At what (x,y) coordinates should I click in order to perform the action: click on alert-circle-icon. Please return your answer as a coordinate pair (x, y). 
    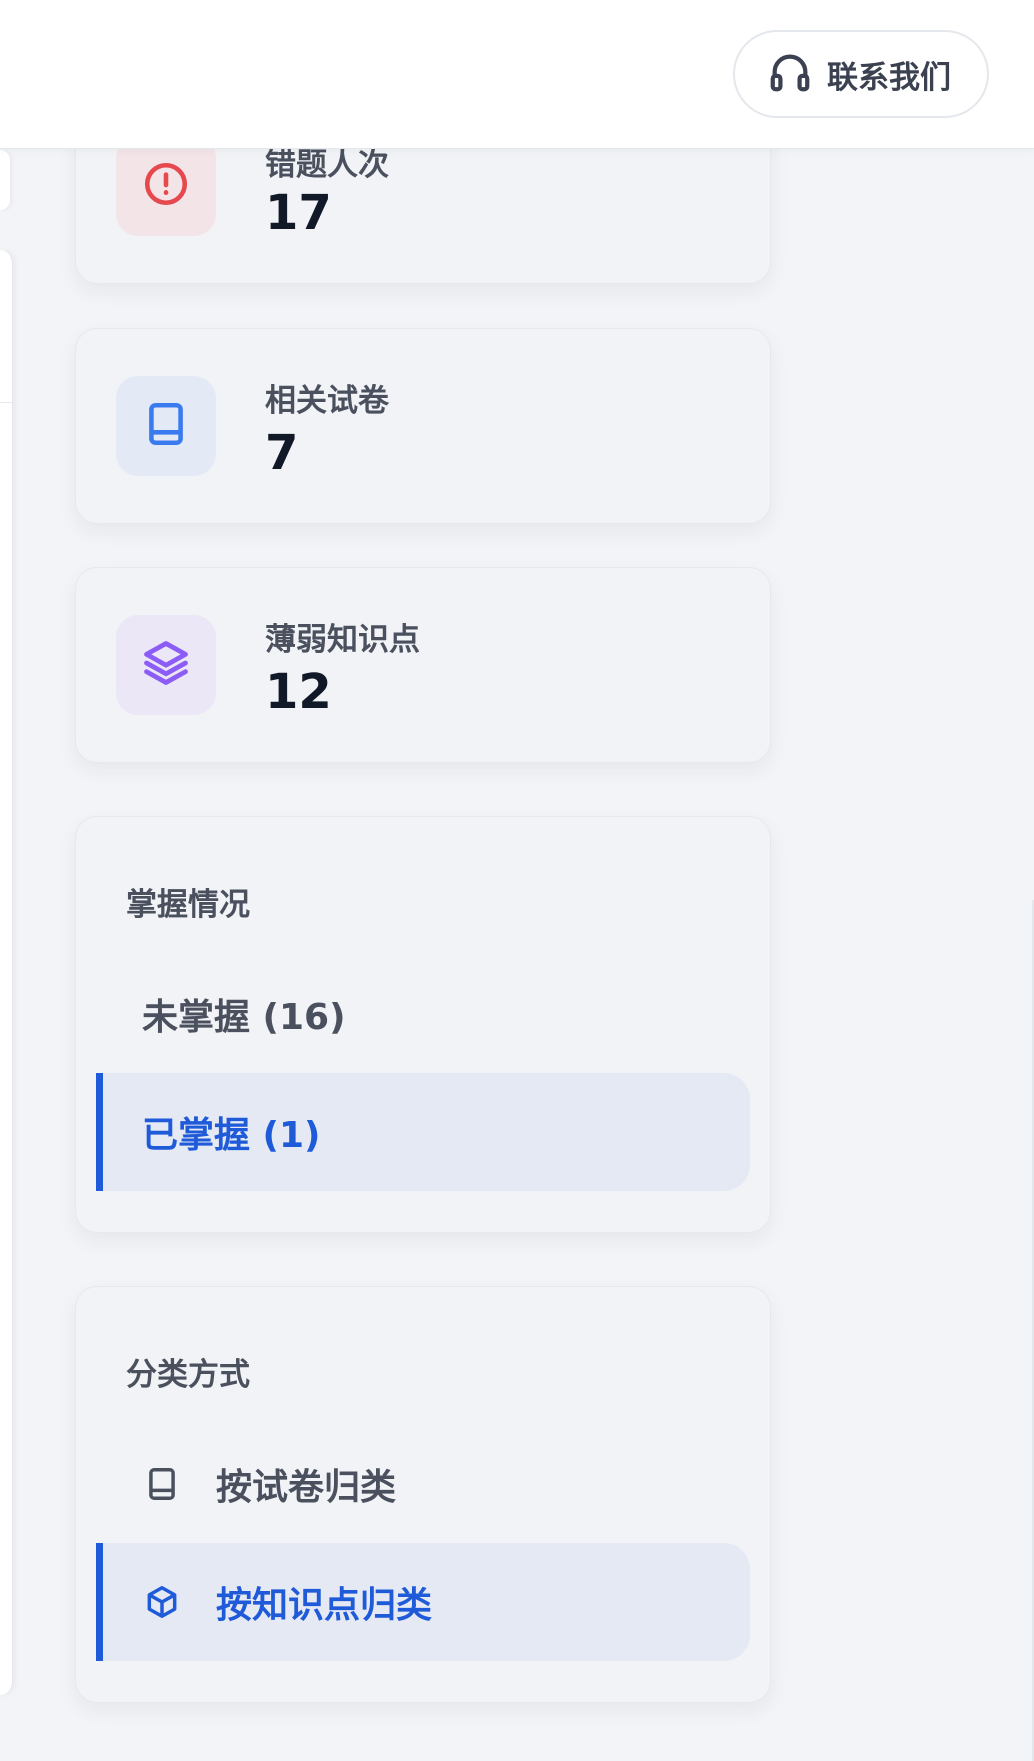
    Looking at the image, I should click on (166, 186).